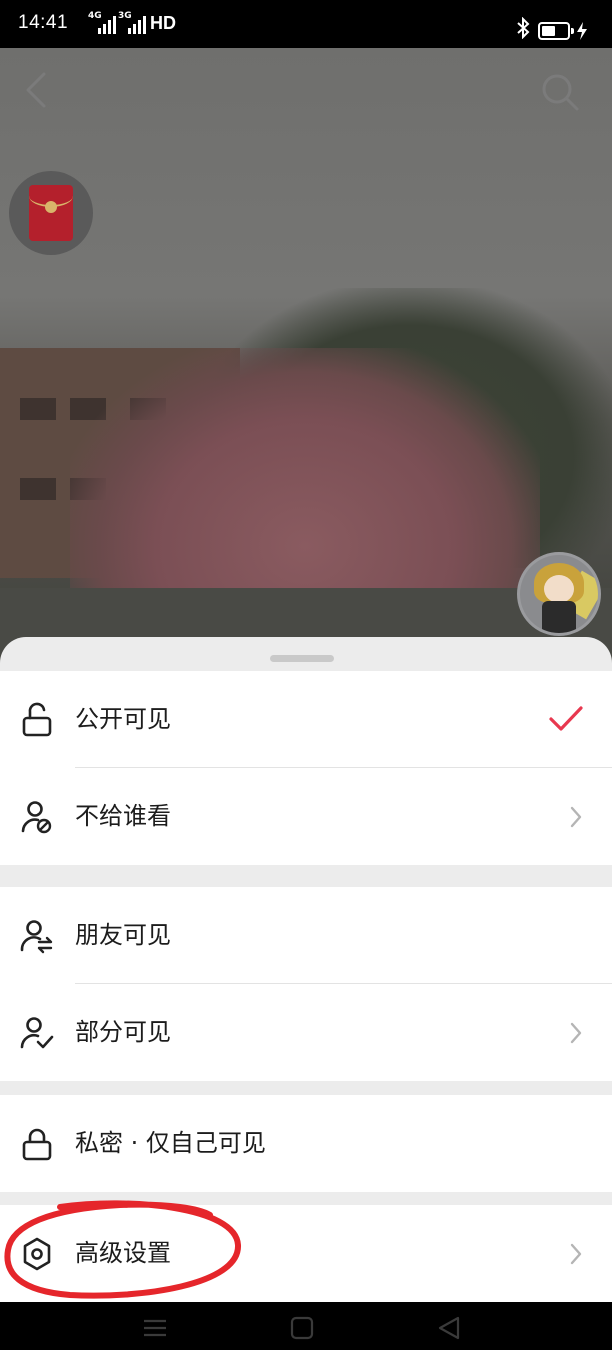  I want to click on battery-fill, so click(548, 31).